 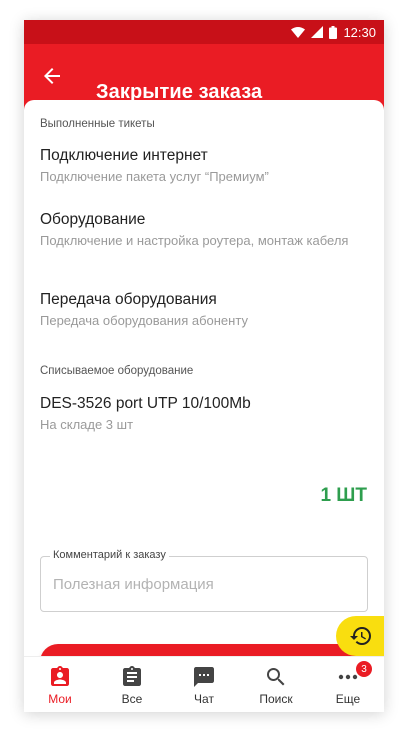 I want to click on comment-field-label: Комментарий к заказу, so click(x=109, y=555).